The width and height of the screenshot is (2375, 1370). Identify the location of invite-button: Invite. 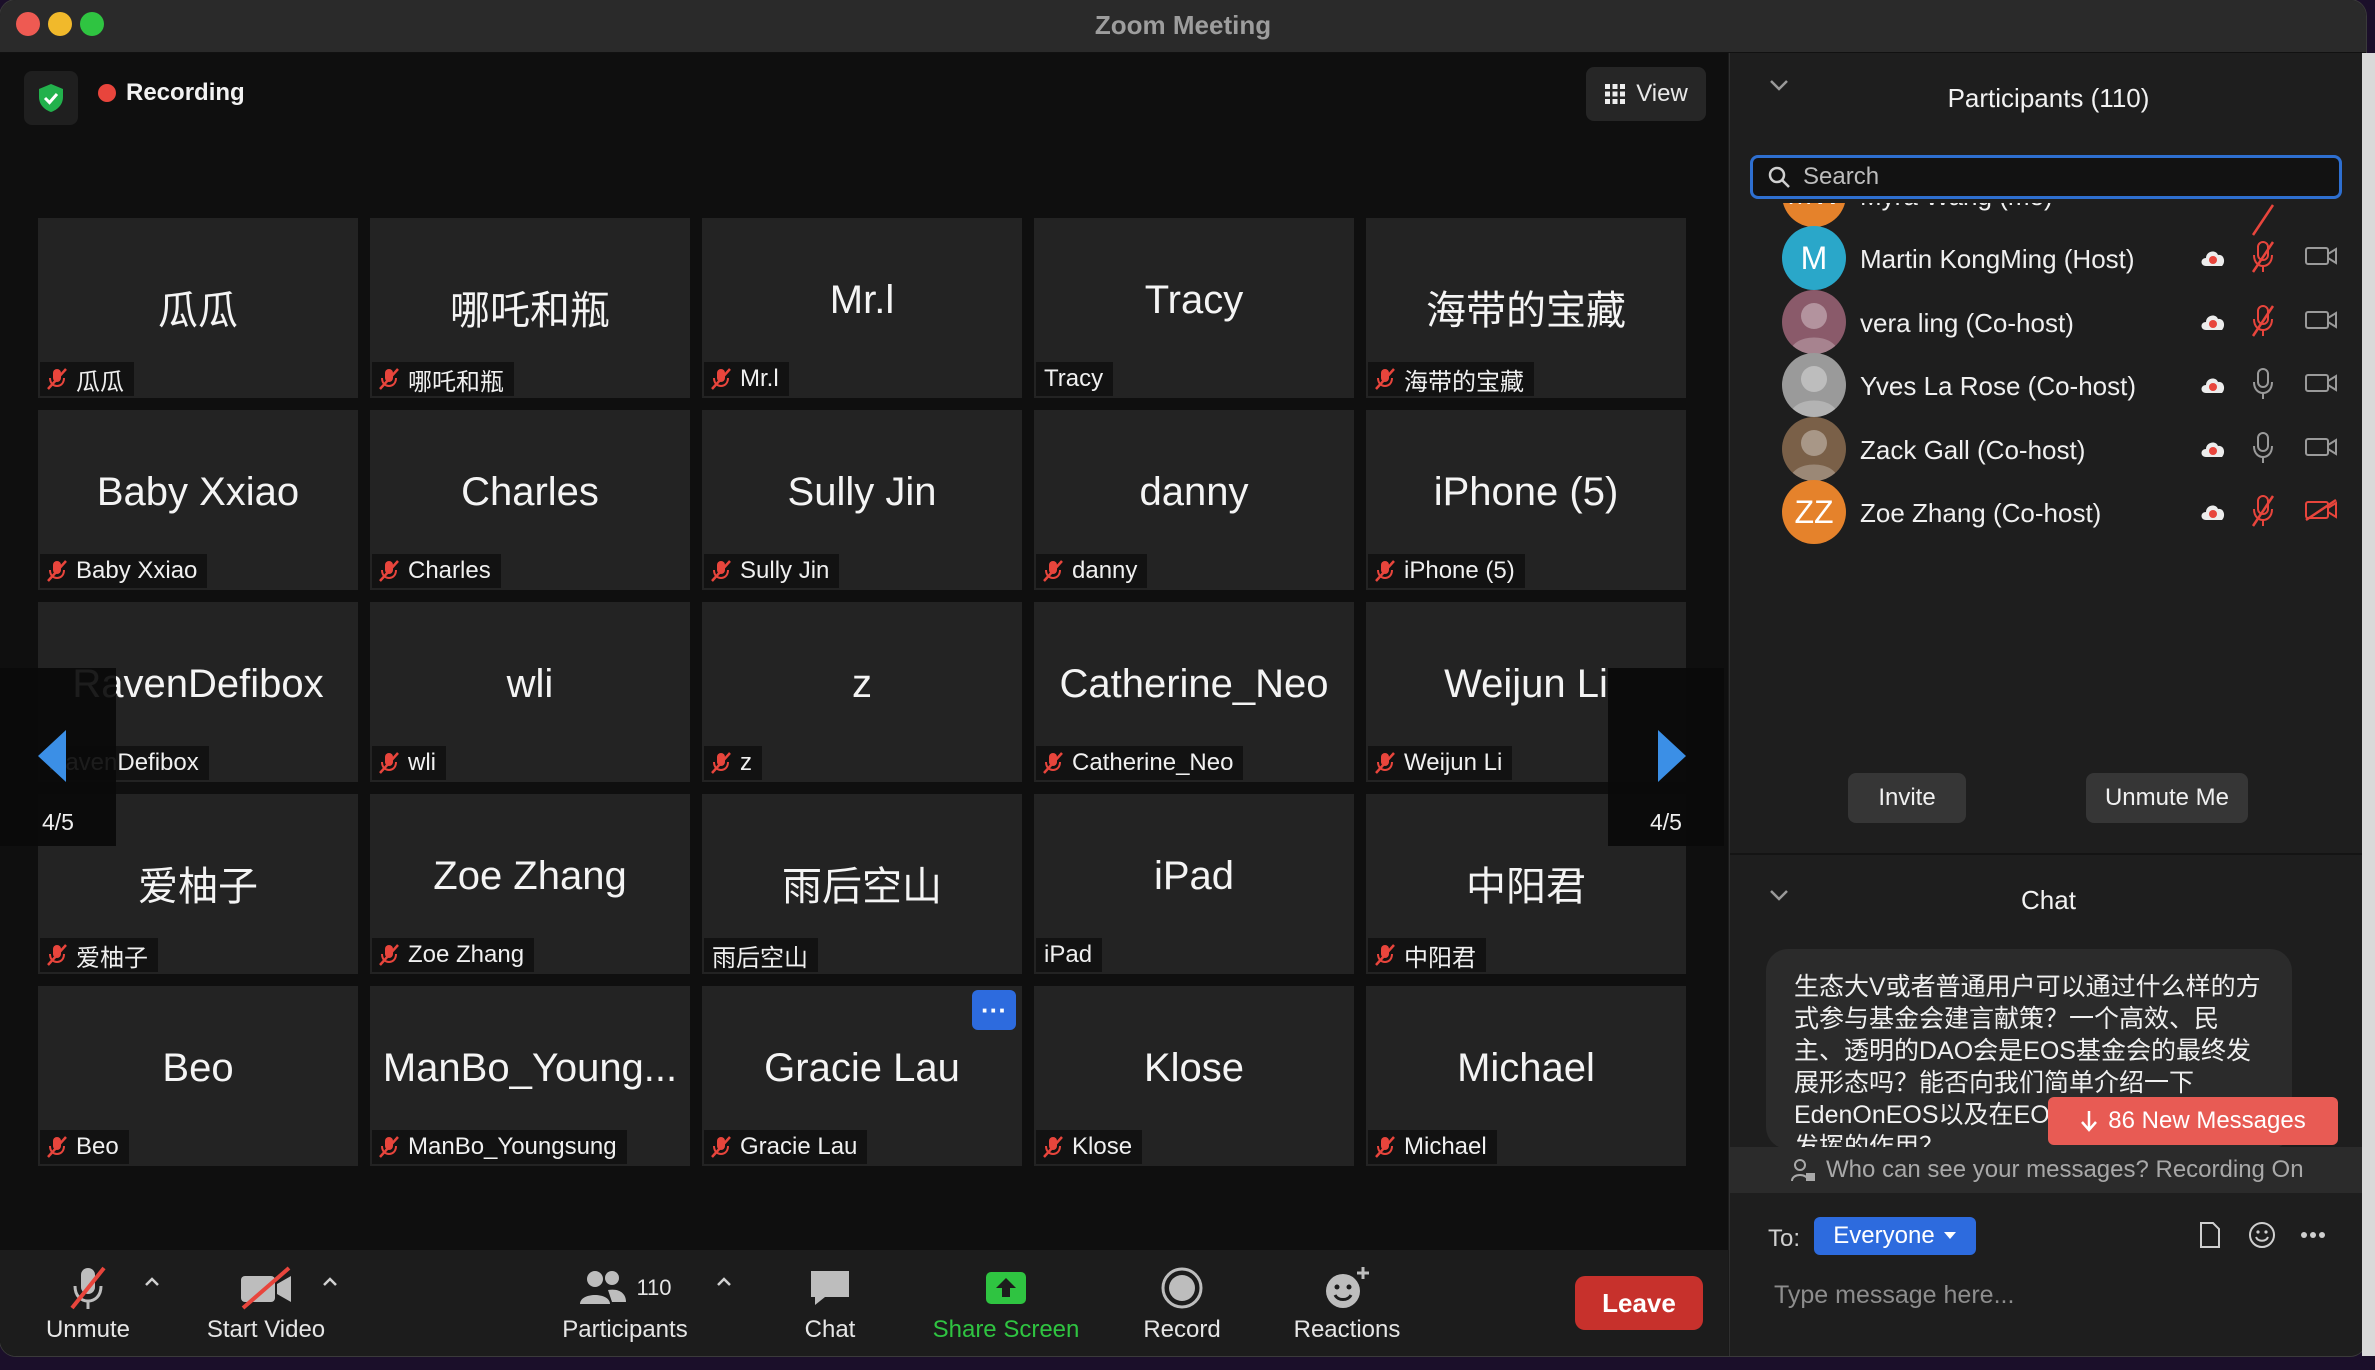
(1907, 798).